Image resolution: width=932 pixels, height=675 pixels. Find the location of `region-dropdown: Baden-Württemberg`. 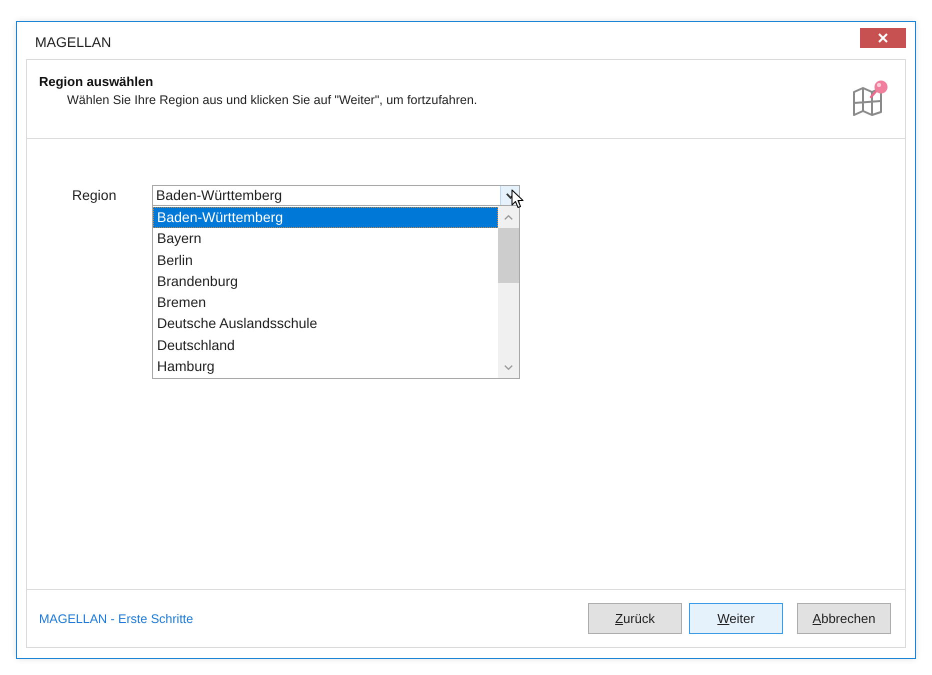

region-dropdown: Baden-Württemberg is located at coordinates (336, 195).